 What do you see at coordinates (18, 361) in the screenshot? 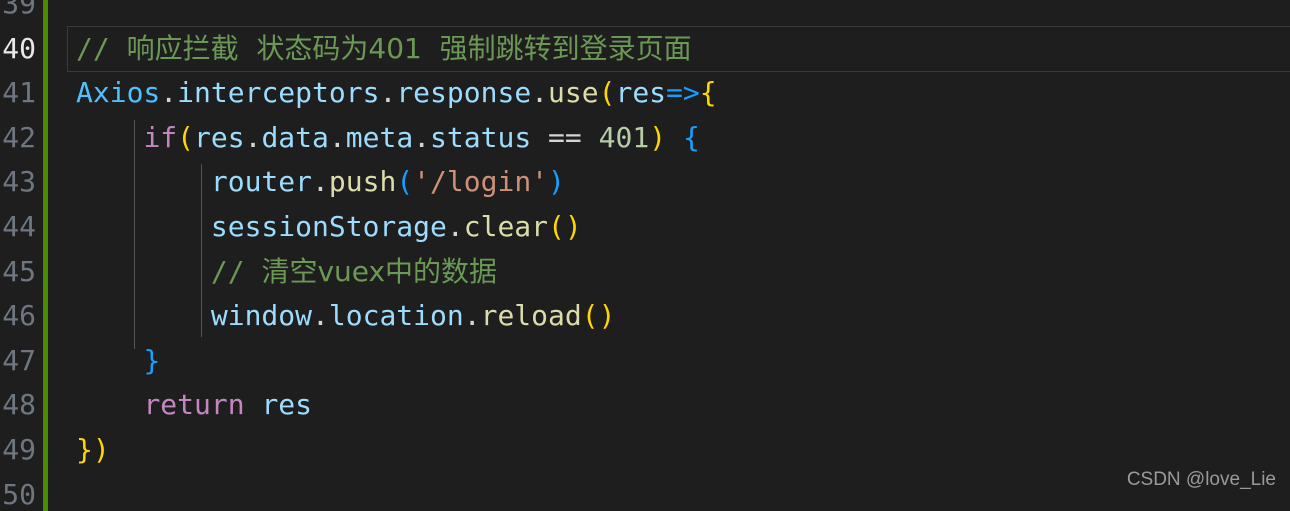
I see `line-number-47: 47` at bounding box center [18, 361].